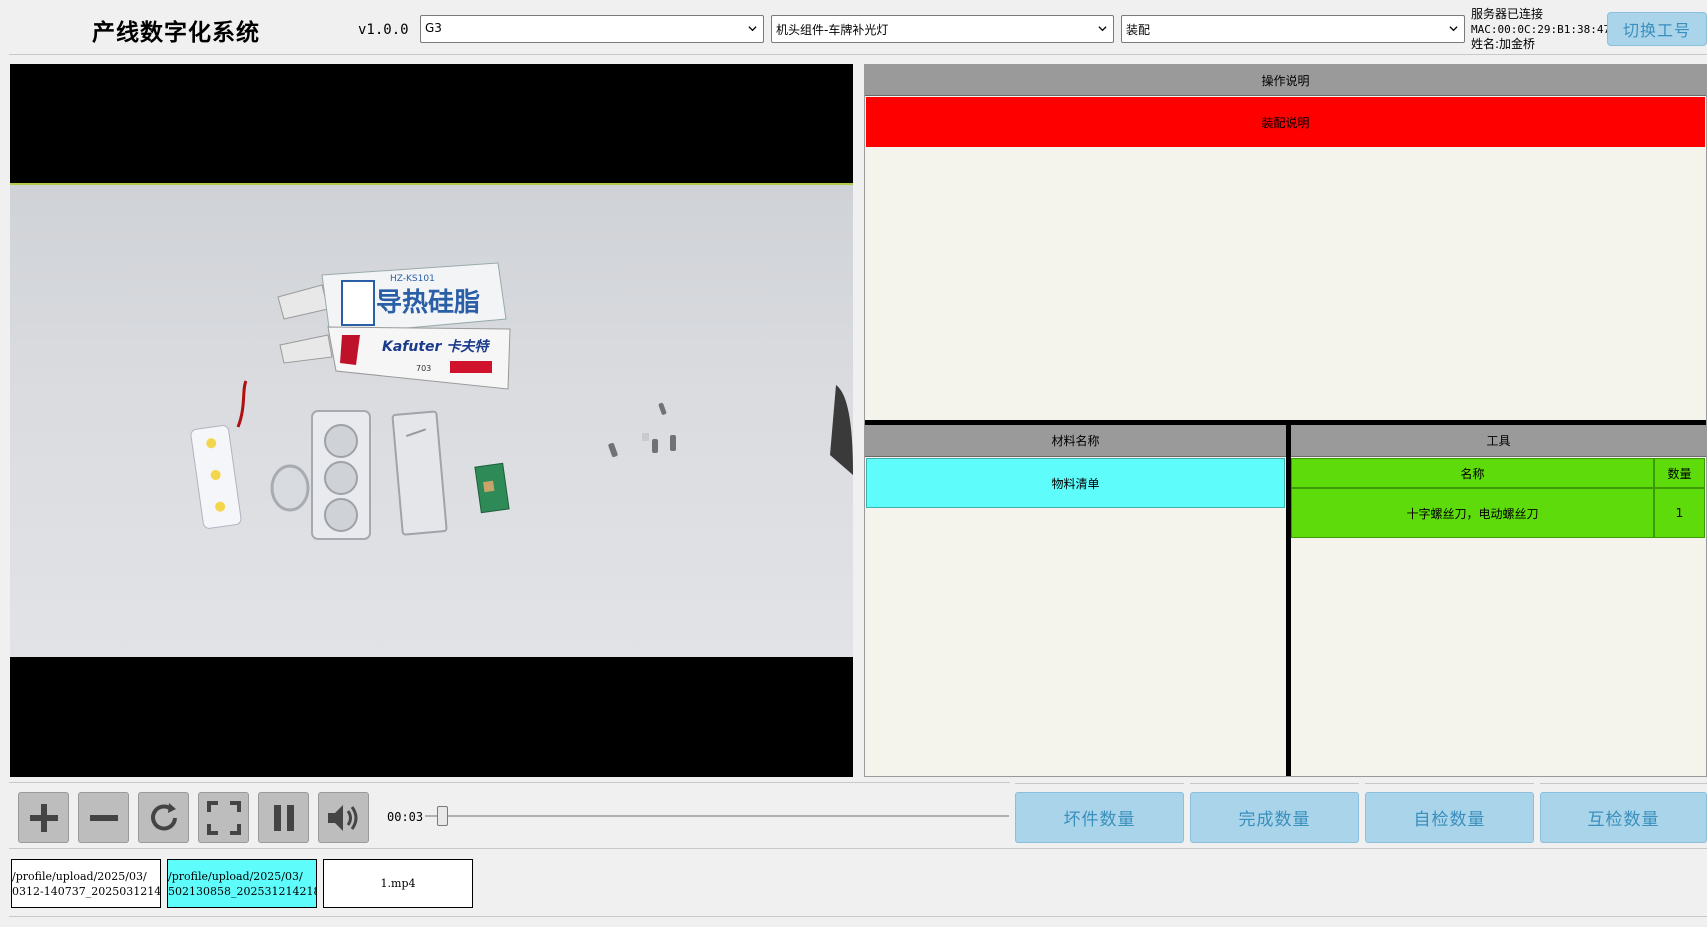 This screenshot has height=927, width=1707. What do you see at coordinates (341, 475) in the screenshot?
I see `lens-housing` at bounding box center [341, 475].